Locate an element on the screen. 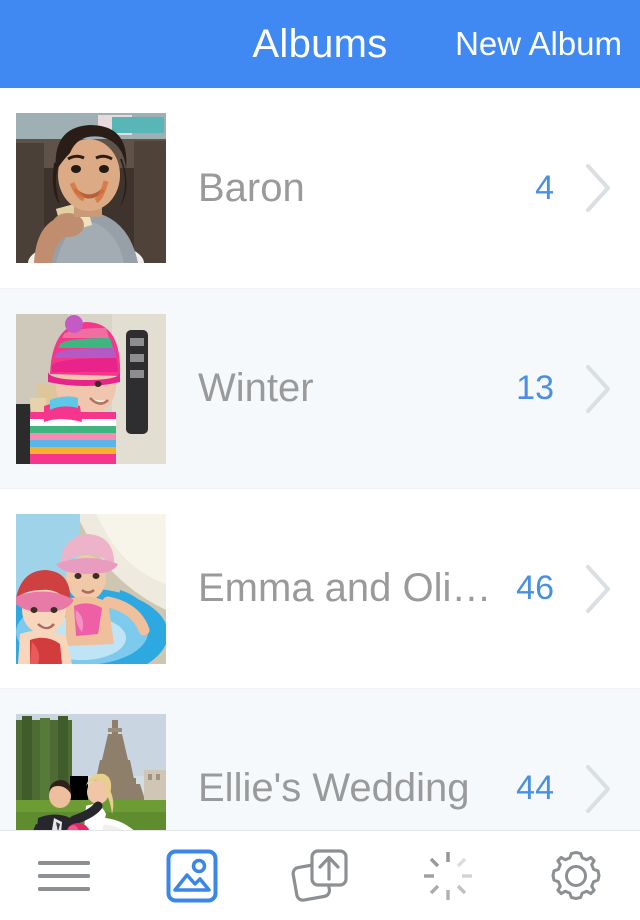 This screenshot has width=640, height=920. album-name: Ellie's Wedding is located at coordinates (334, 788).